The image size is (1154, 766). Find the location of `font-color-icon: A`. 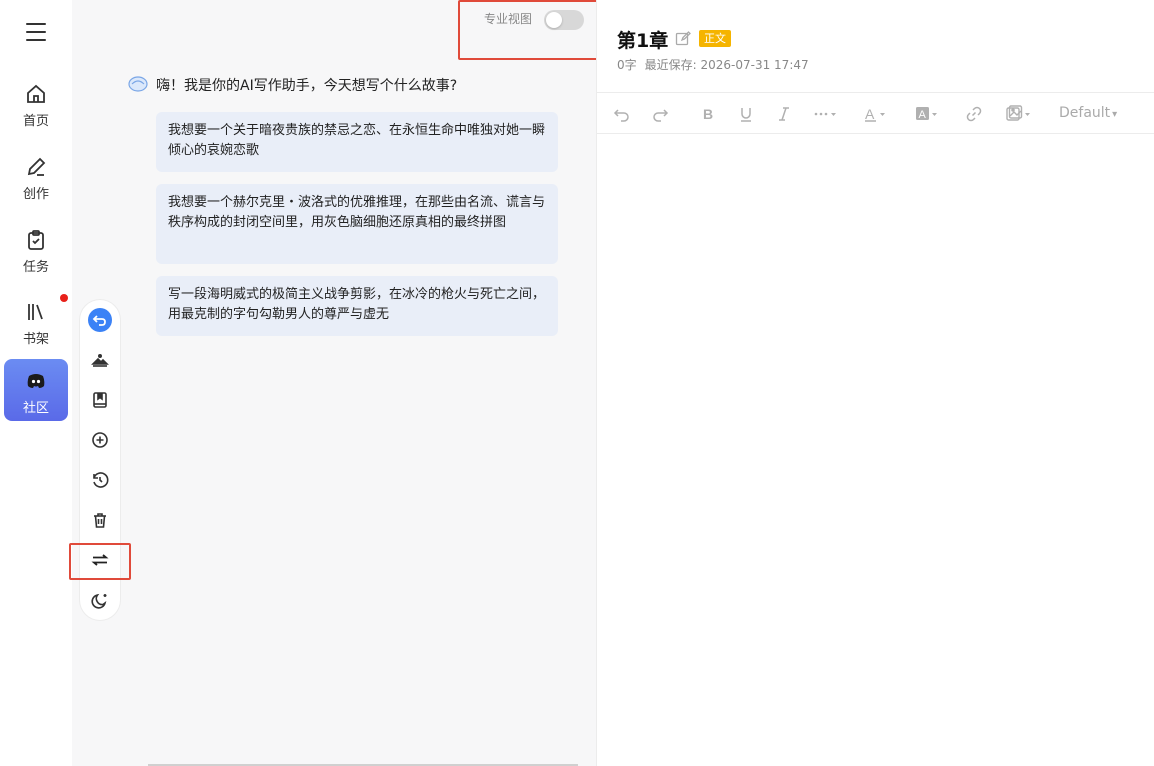

font-color-icon: A is located at coordinates (875, 114).